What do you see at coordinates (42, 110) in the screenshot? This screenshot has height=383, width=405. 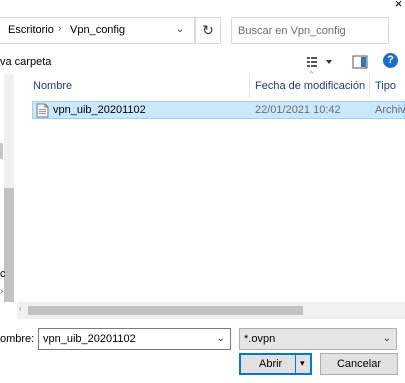 I see `ovpn-file-icon` at bounding box center [42, 110].